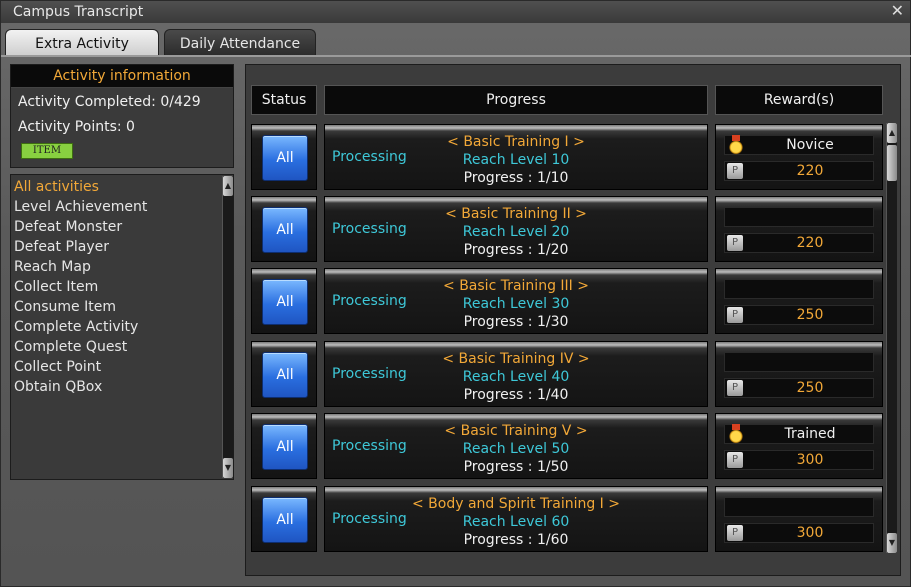 This screenshot has height=587, width=911. Describe the element at coordinates (240, 42) in the screenshot. I see `tab-daily-attendance: Daily Attendance` at that location.